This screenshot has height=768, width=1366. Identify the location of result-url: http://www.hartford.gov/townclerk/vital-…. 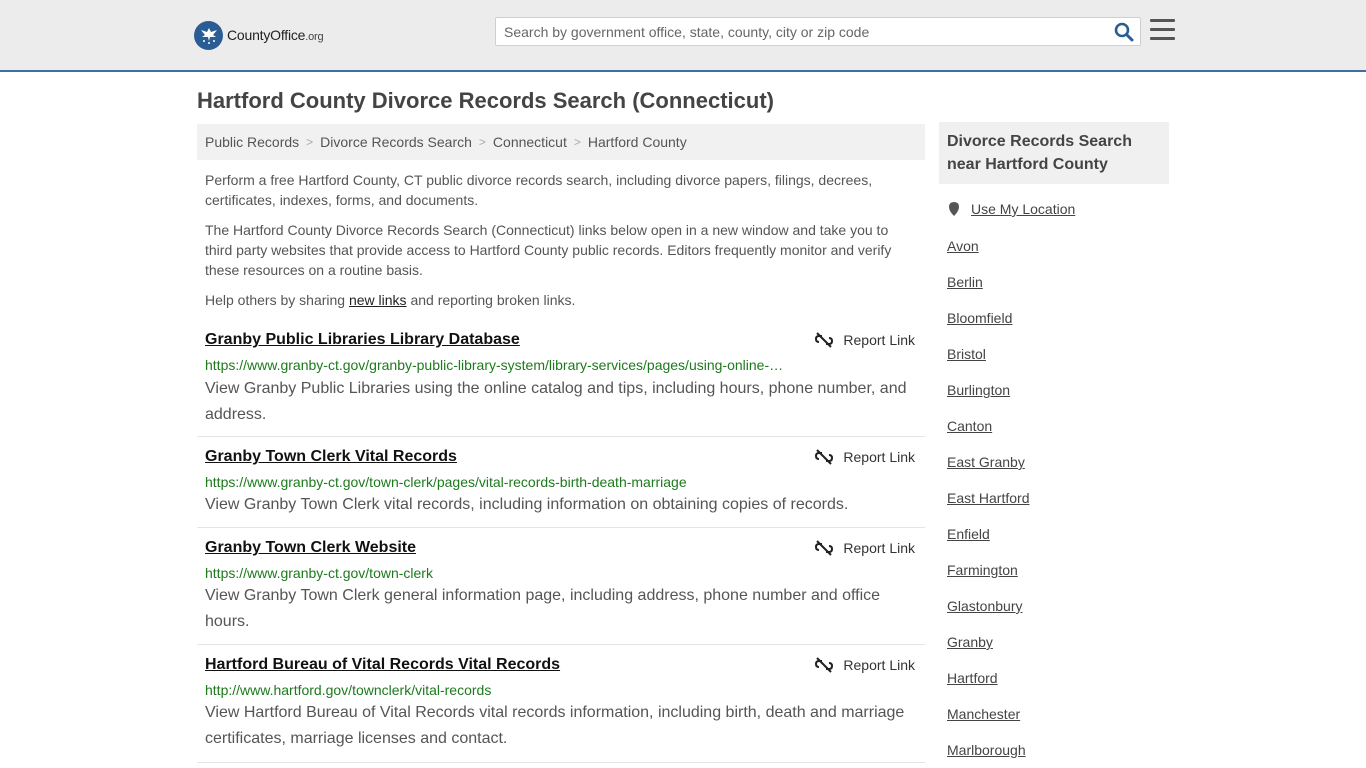
(348, 690).